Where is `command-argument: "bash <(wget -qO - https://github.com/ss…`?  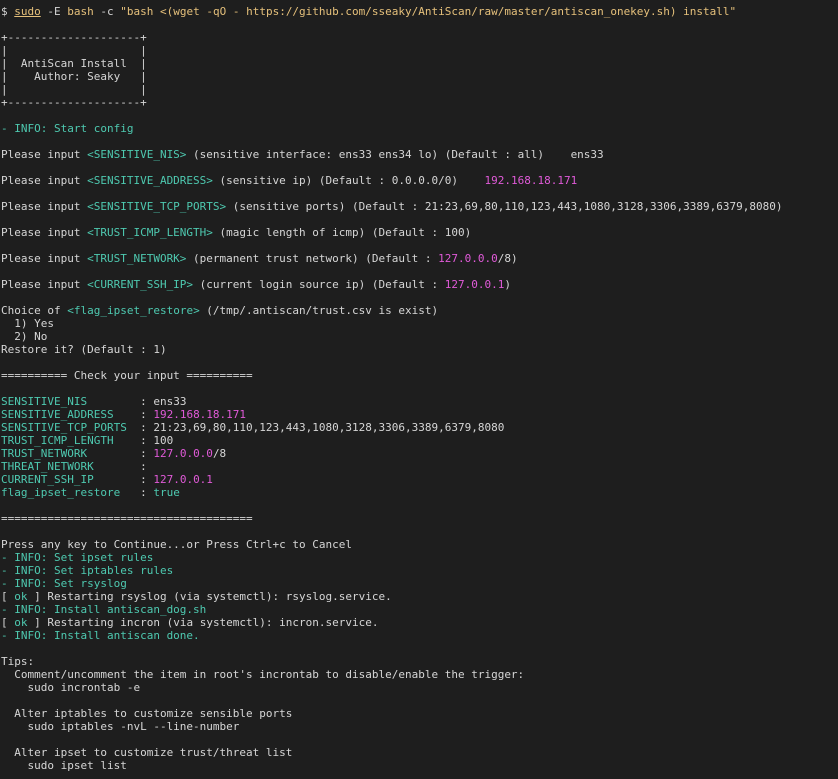
command-argument: "bash <(wget -qO - https://github.com/ss… is located at coordinates (428, 11).